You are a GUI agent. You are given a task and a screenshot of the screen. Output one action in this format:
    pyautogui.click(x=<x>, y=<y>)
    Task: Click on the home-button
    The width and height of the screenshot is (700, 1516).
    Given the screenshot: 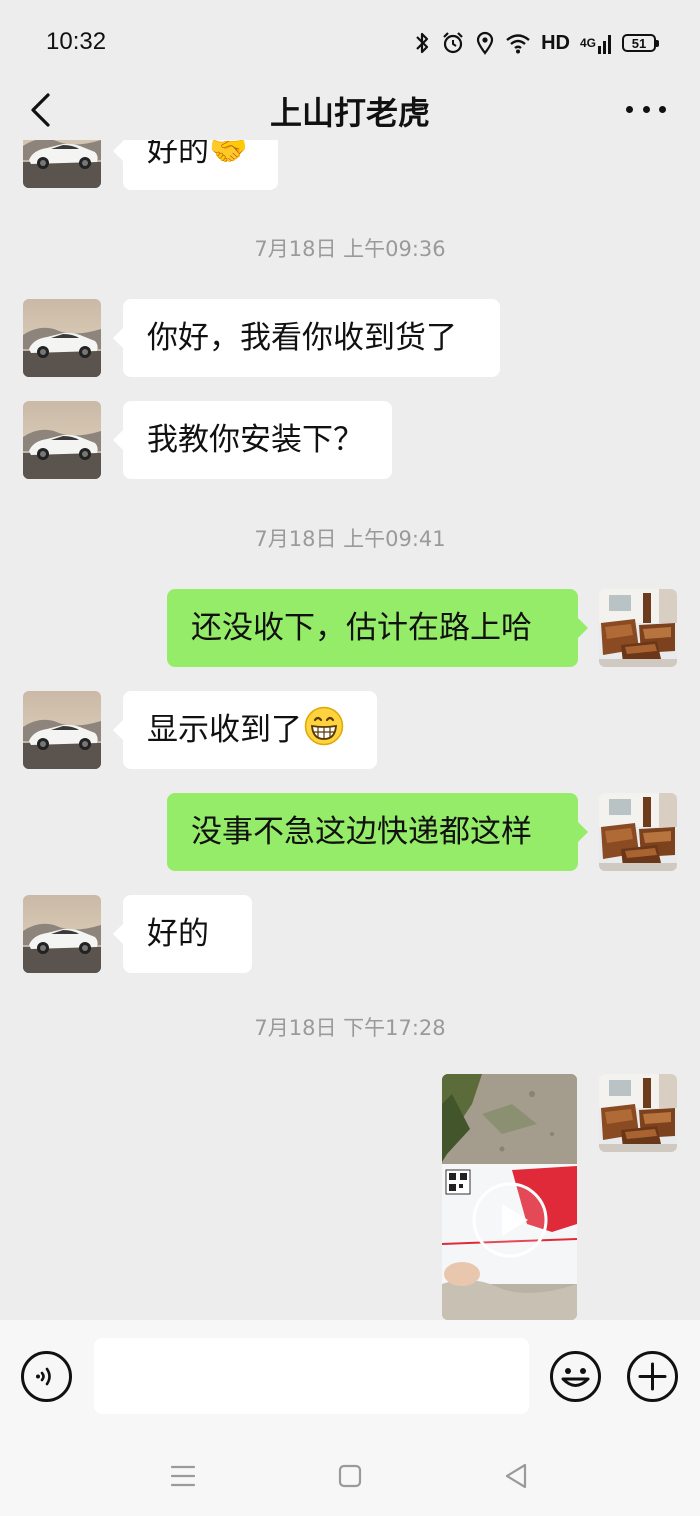 What is the action you would take?
    pyautogui.click(x=350, y=1476)
    